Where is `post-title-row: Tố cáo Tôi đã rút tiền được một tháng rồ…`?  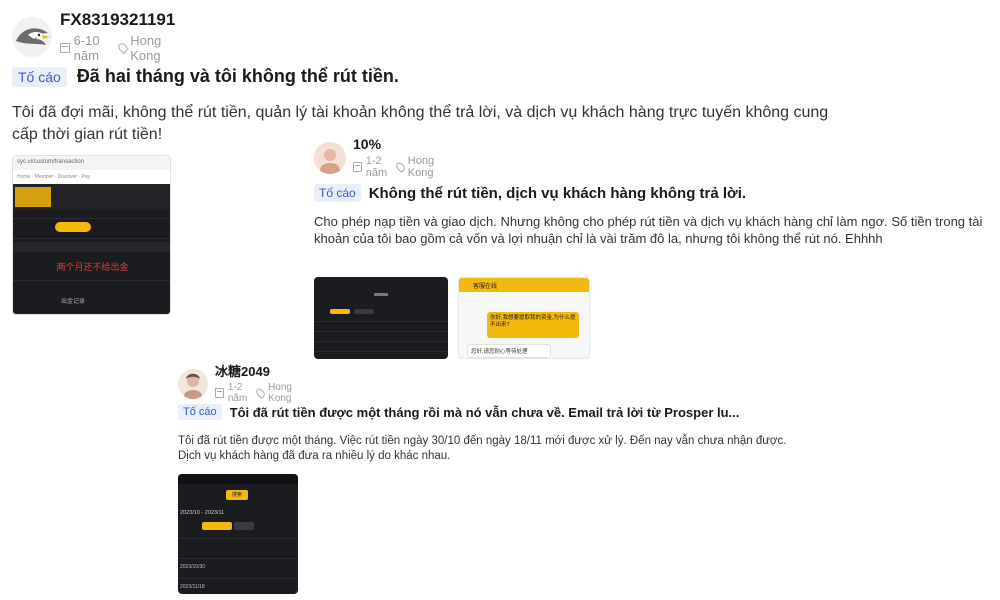 post-title-row: Tố cáo Tôi đã rút tiền được một tháng rồ… is located at coordinates (488, 412).